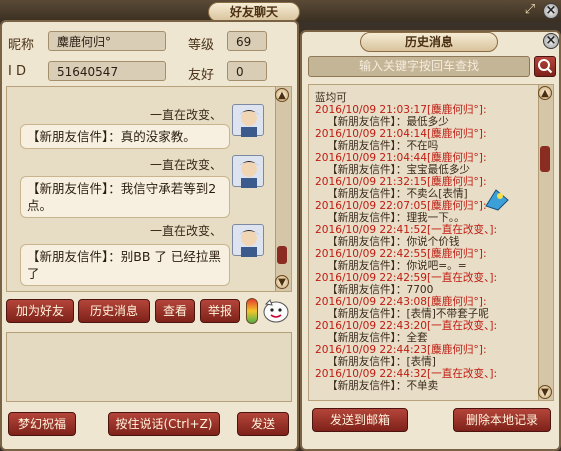  I want to click on dream-blessing-button: 梦幻祝福, so click(42, 424).